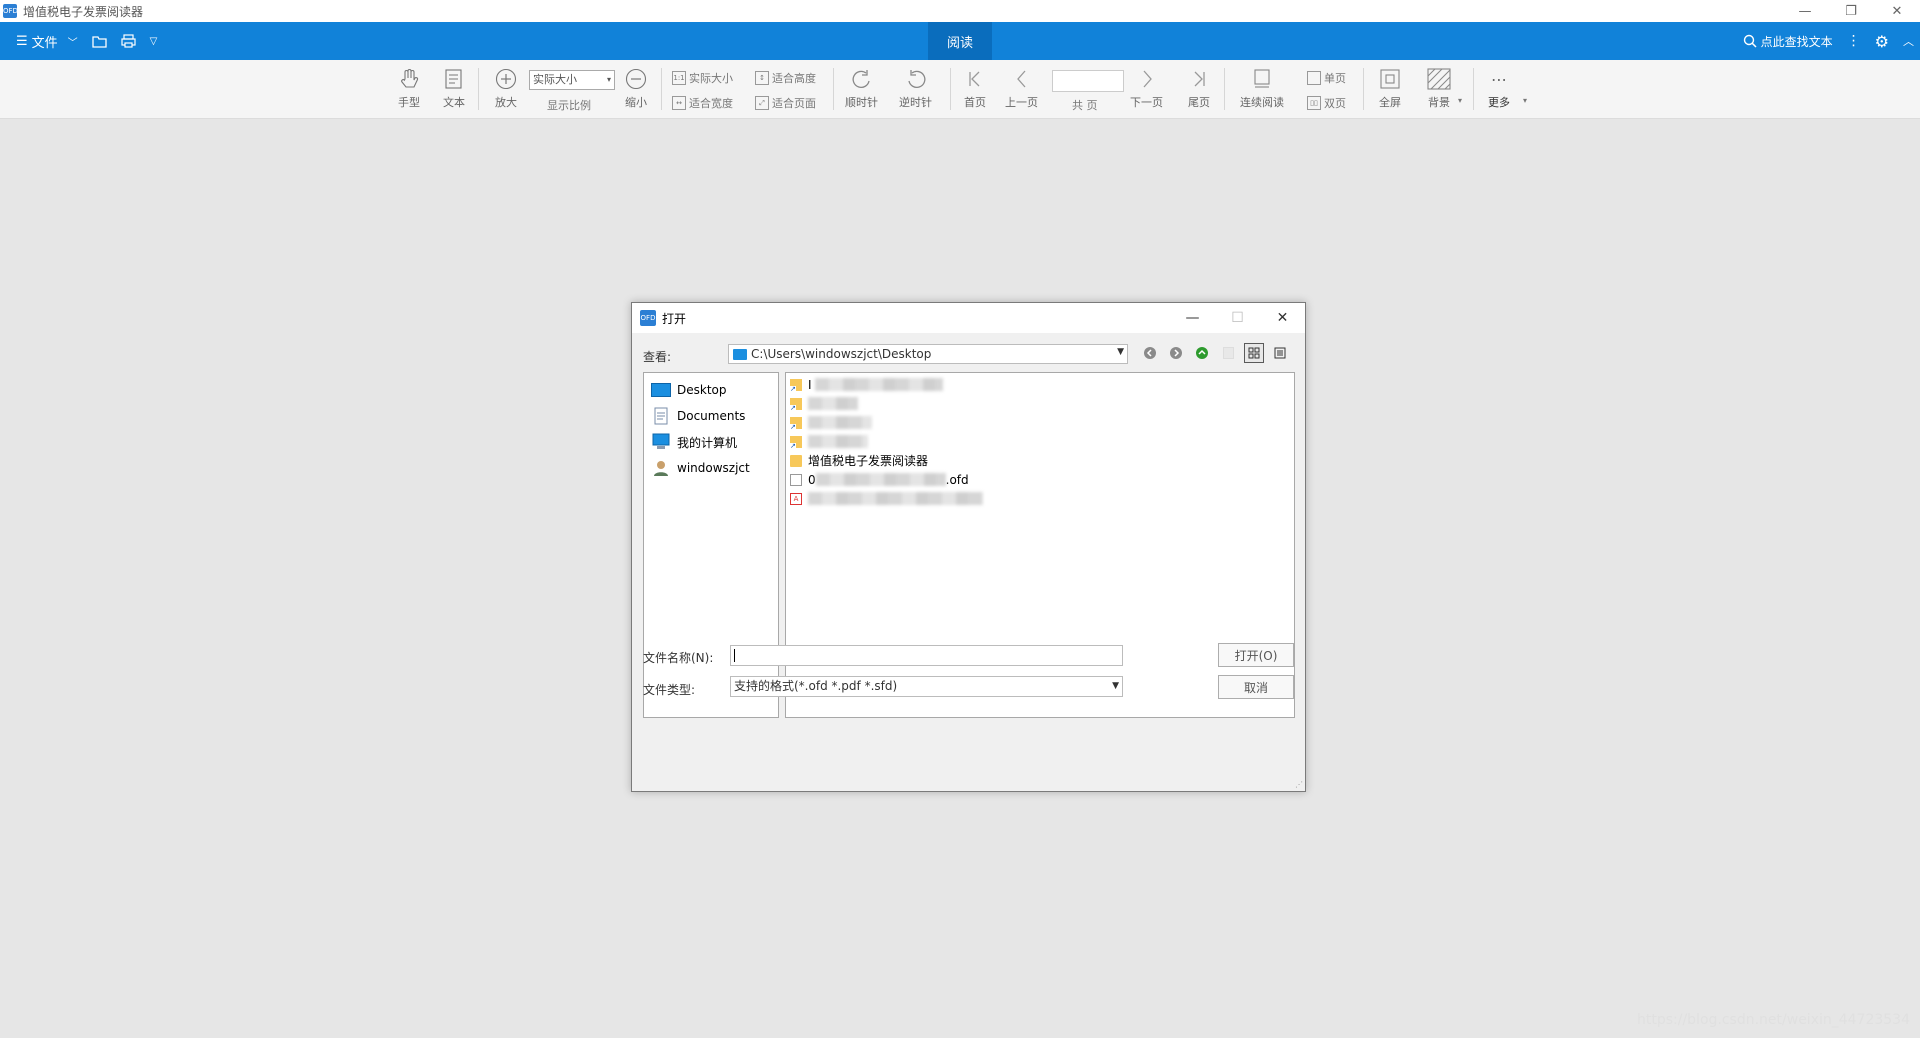 The height and width of the screenshot is (1038, 1920). What do you see at coordinates (1150, 353) in the screenshot?
I see `back-button` at bounding box center [1150, 353].